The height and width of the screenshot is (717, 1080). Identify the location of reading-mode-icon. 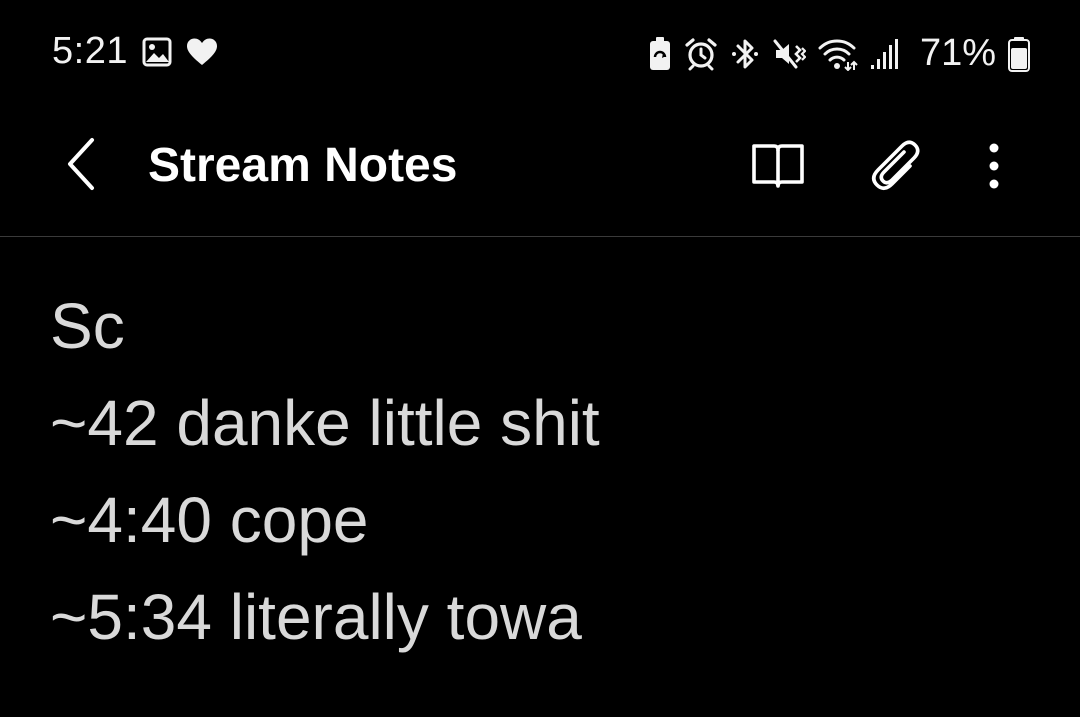
(778, 166).